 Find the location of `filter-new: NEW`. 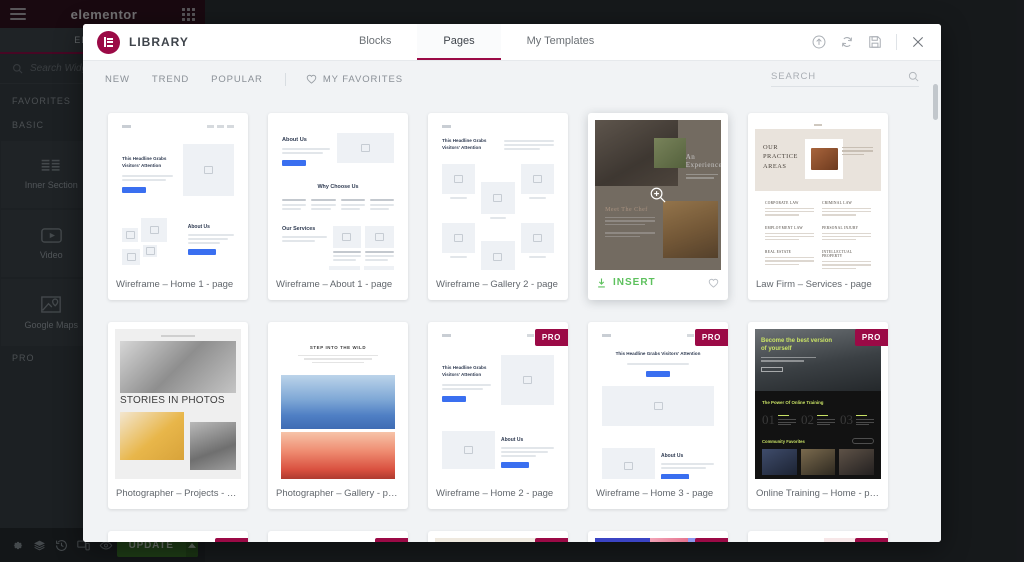

filter-new: NEW is located at coordinates (117, 79).